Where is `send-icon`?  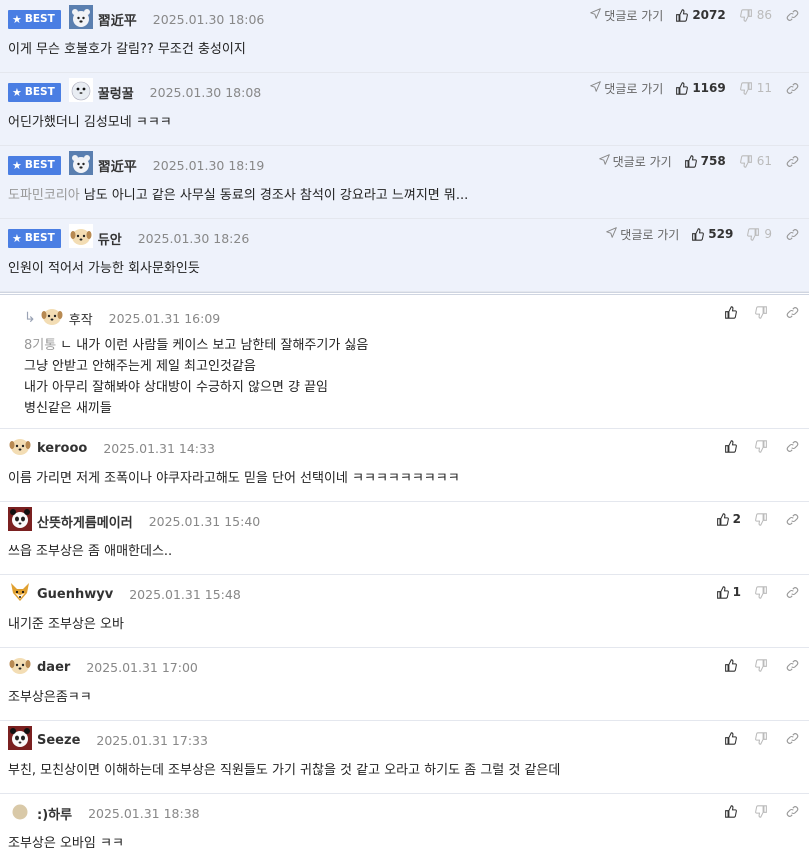 send-icon is located at coordinates (597, 88).